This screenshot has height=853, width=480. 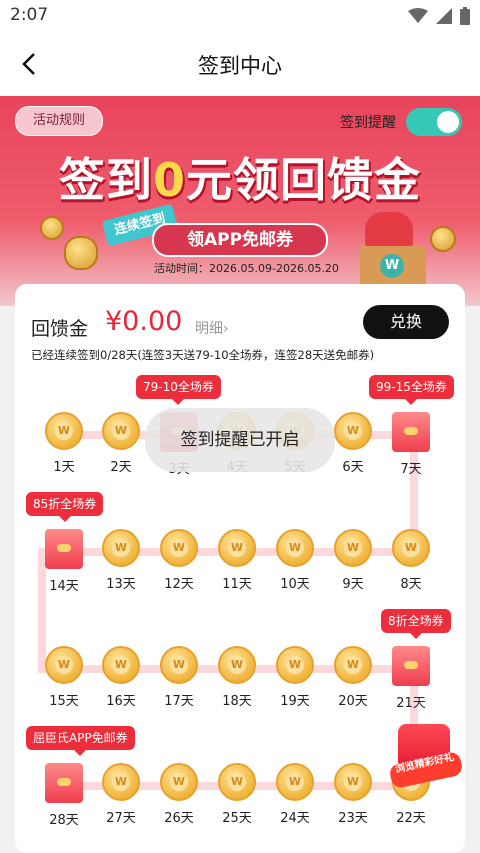 What do you see at coordinates (105, 180) in the screenshot?
I see `hero-title-pre: 签到` at bounding box center [105, 180].